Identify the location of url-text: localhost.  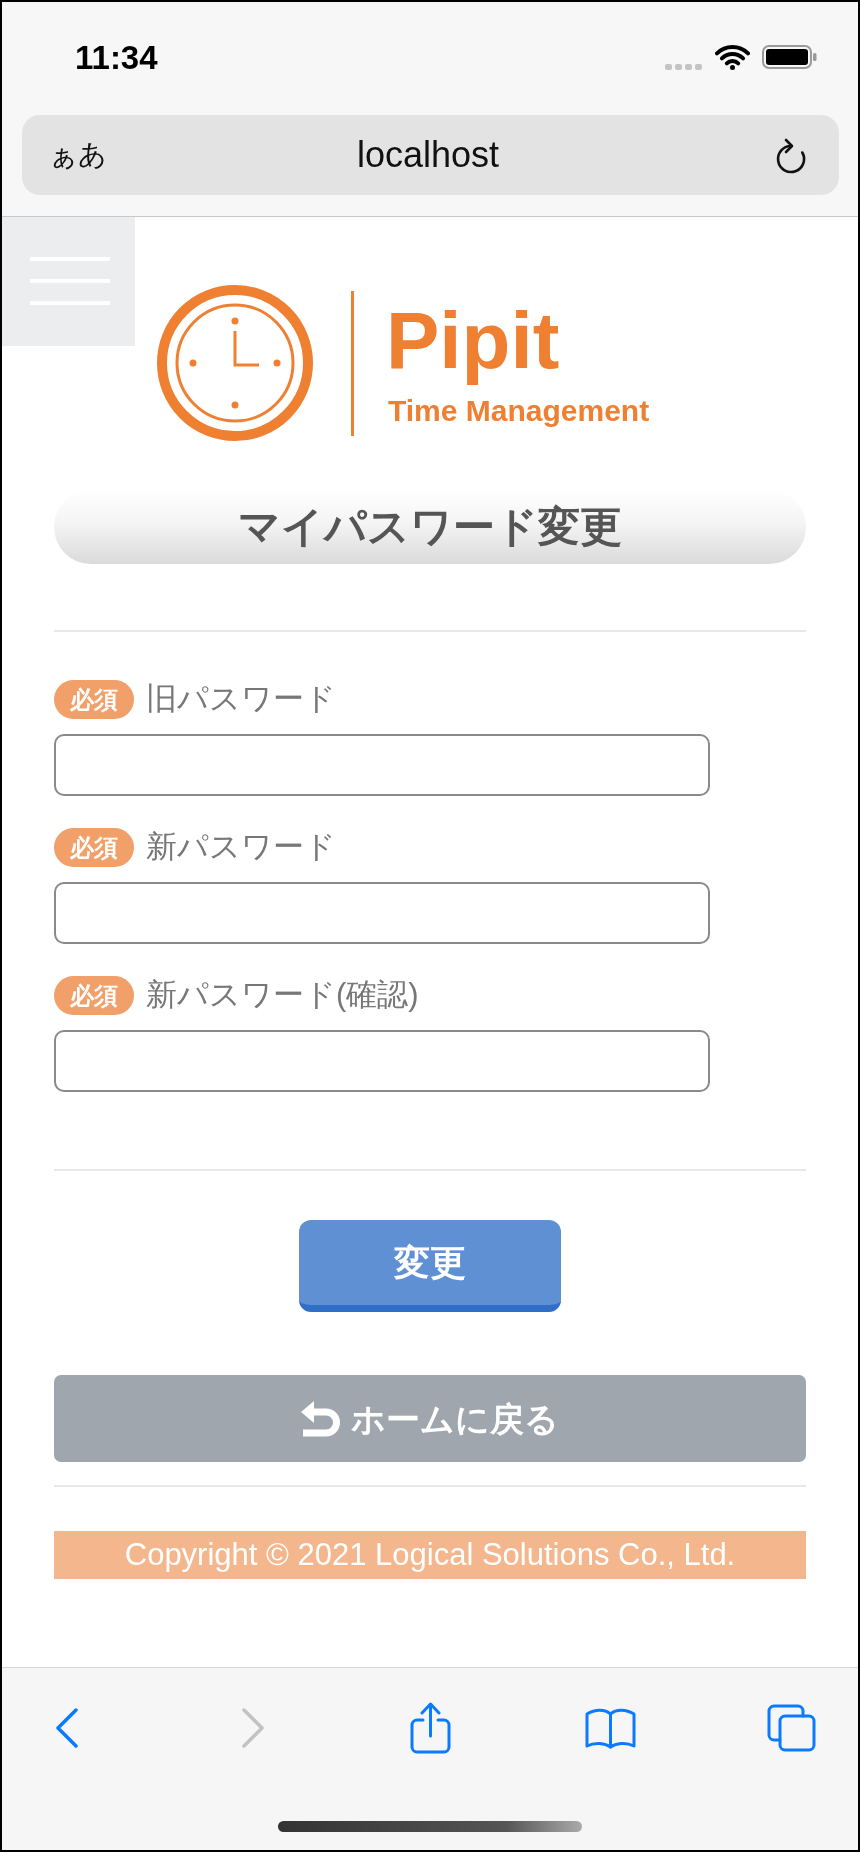
(428, 155).